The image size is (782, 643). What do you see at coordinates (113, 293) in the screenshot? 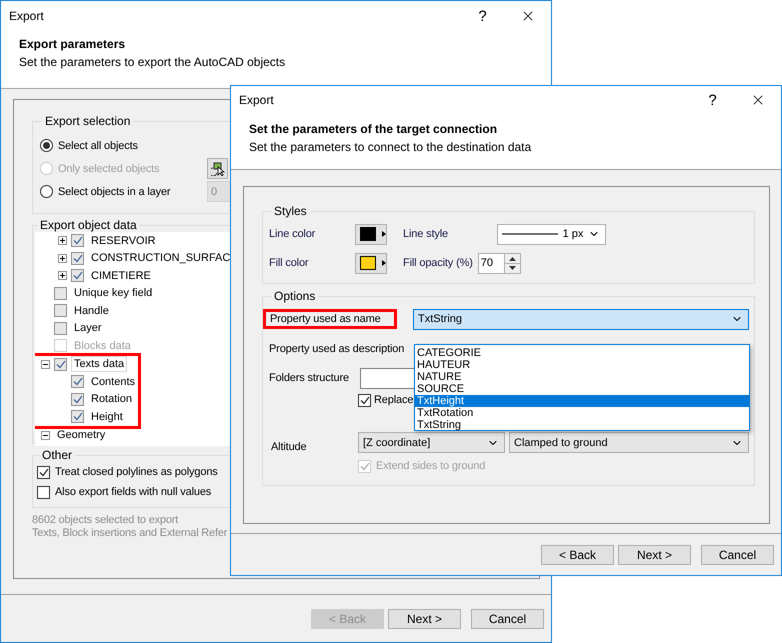
I see `tree-item: Unique key field` at bounding box center [113, 293].